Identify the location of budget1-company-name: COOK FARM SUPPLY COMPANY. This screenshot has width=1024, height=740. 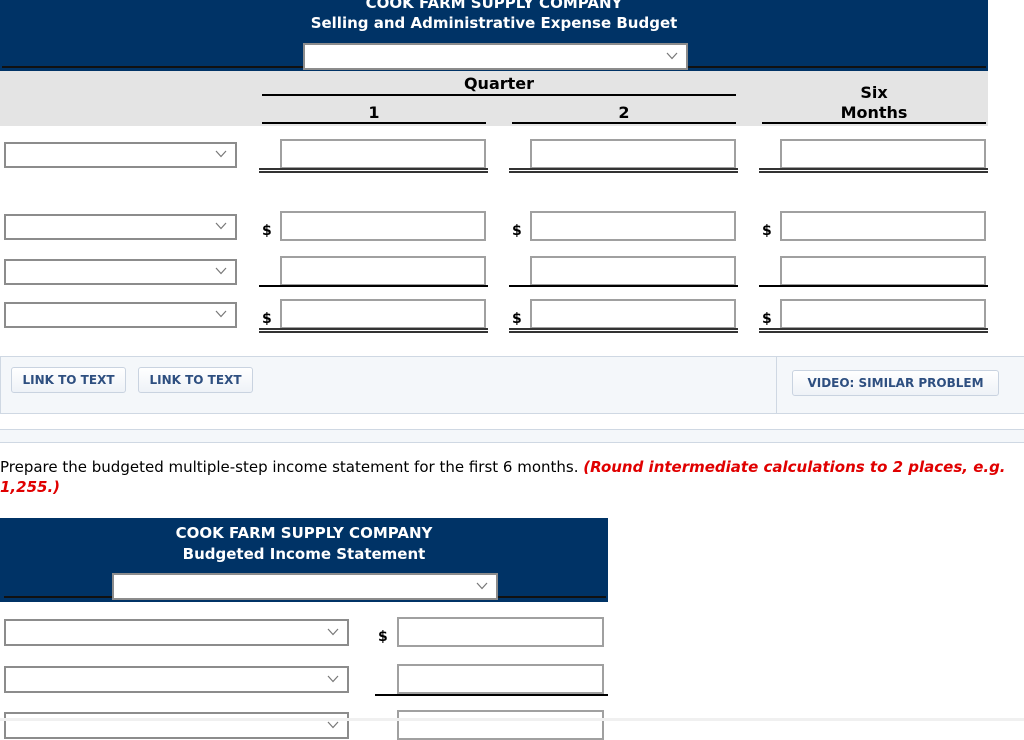
(494, 6).